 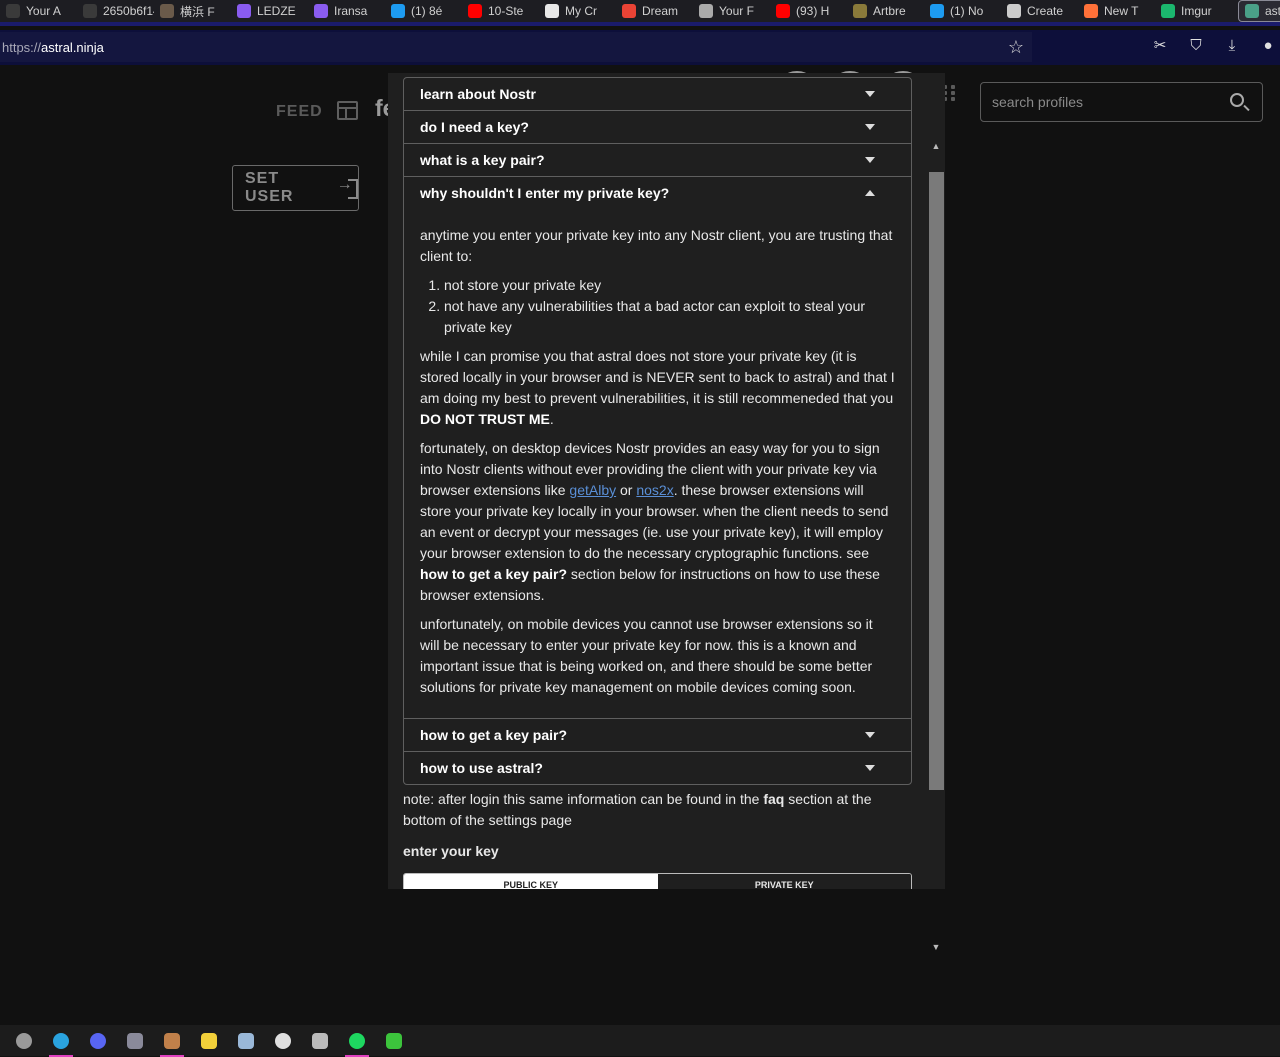 I want to click on faq-title: learn about Nostr, so click(x=478, y=94).